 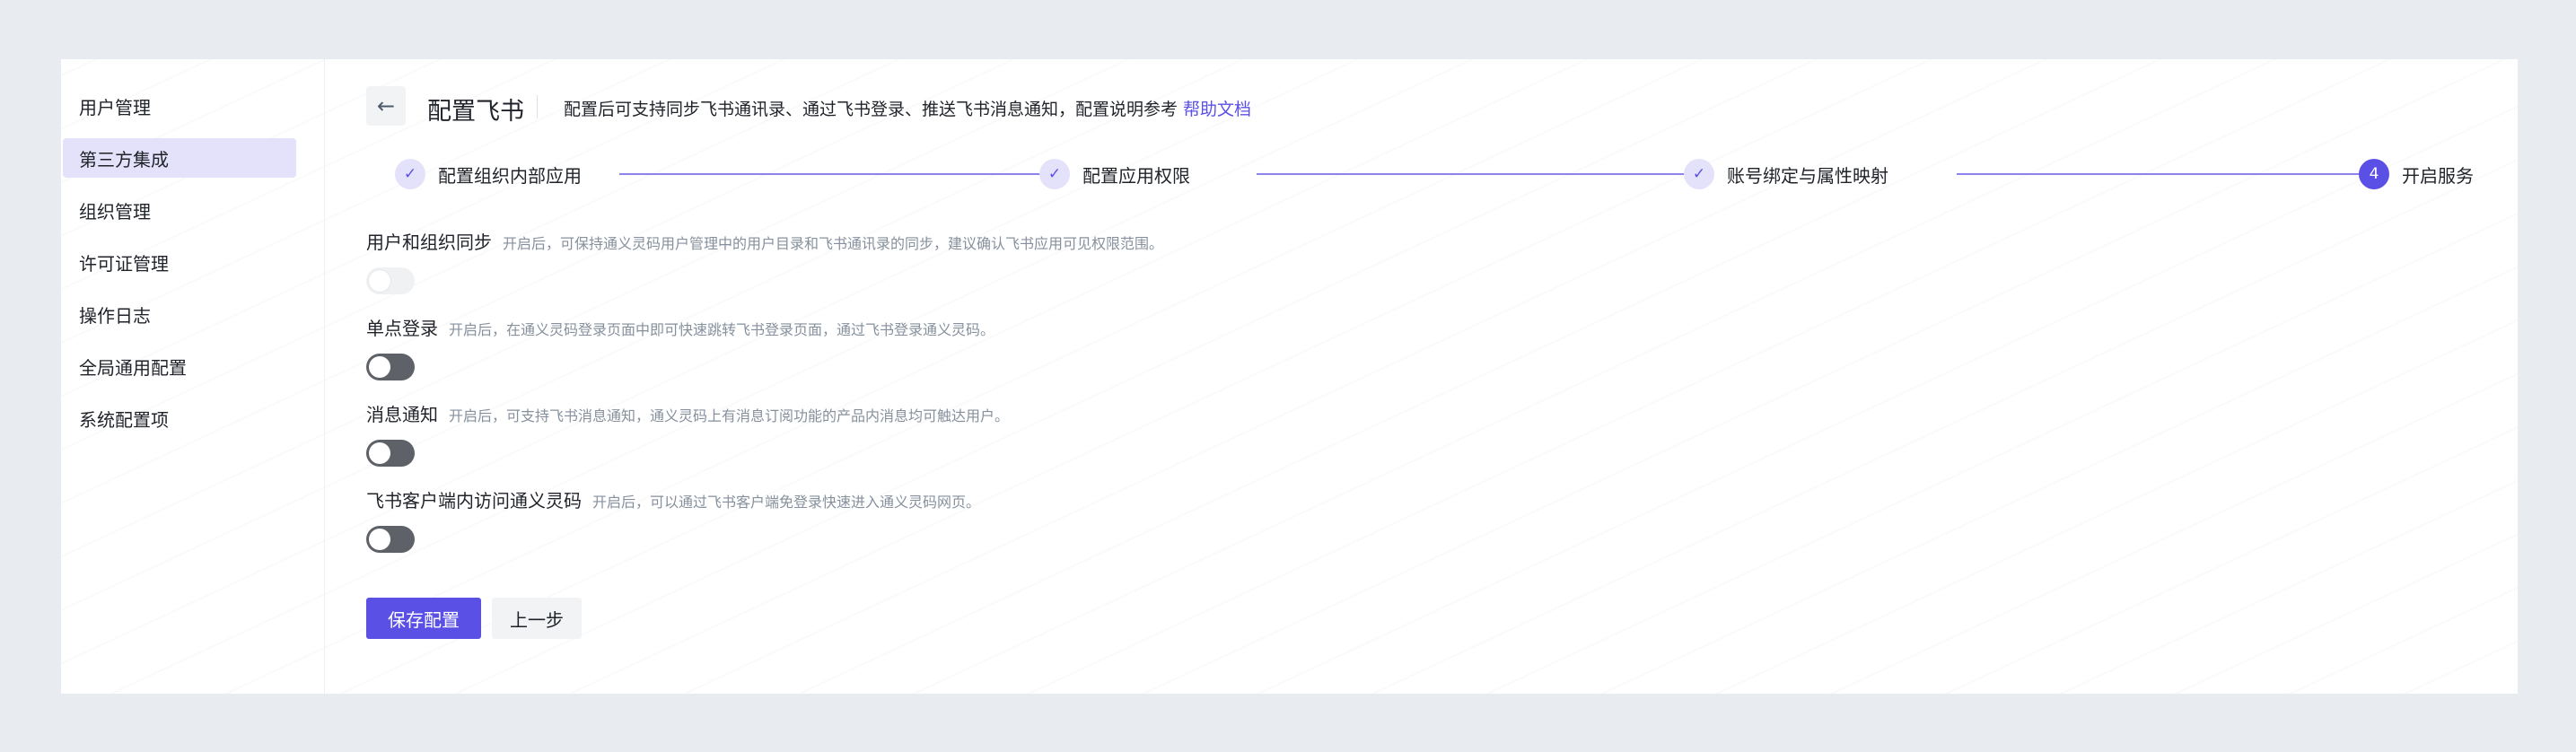 I want to click on step-4: 4 开启服务, so click(x=2416, y=174).